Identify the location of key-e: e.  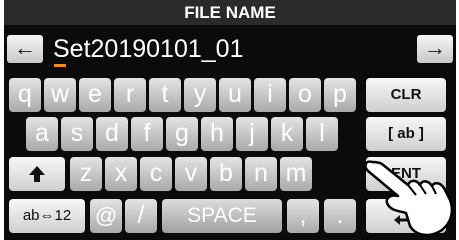
(95, 95).